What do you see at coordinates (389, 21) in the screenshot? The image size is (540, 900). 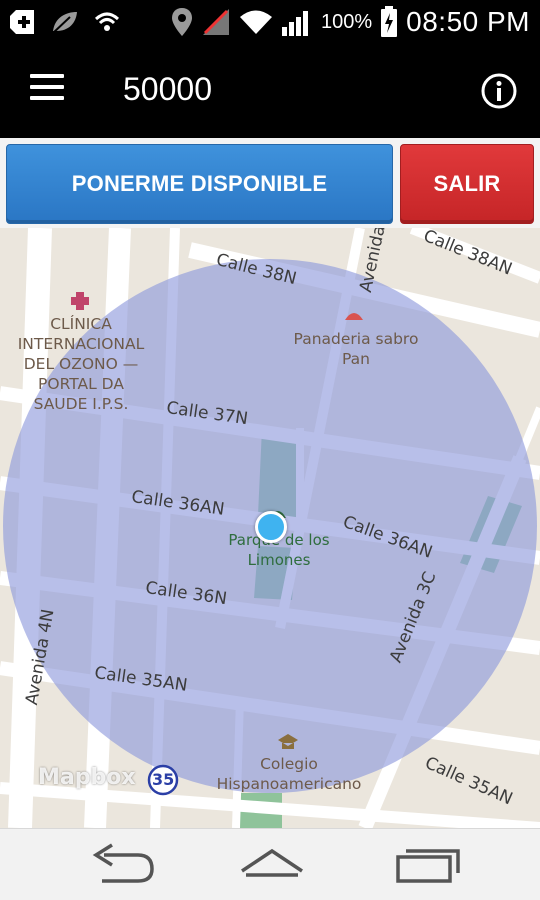 I see `battery-charging-icon` at bounding box center [389, 21].